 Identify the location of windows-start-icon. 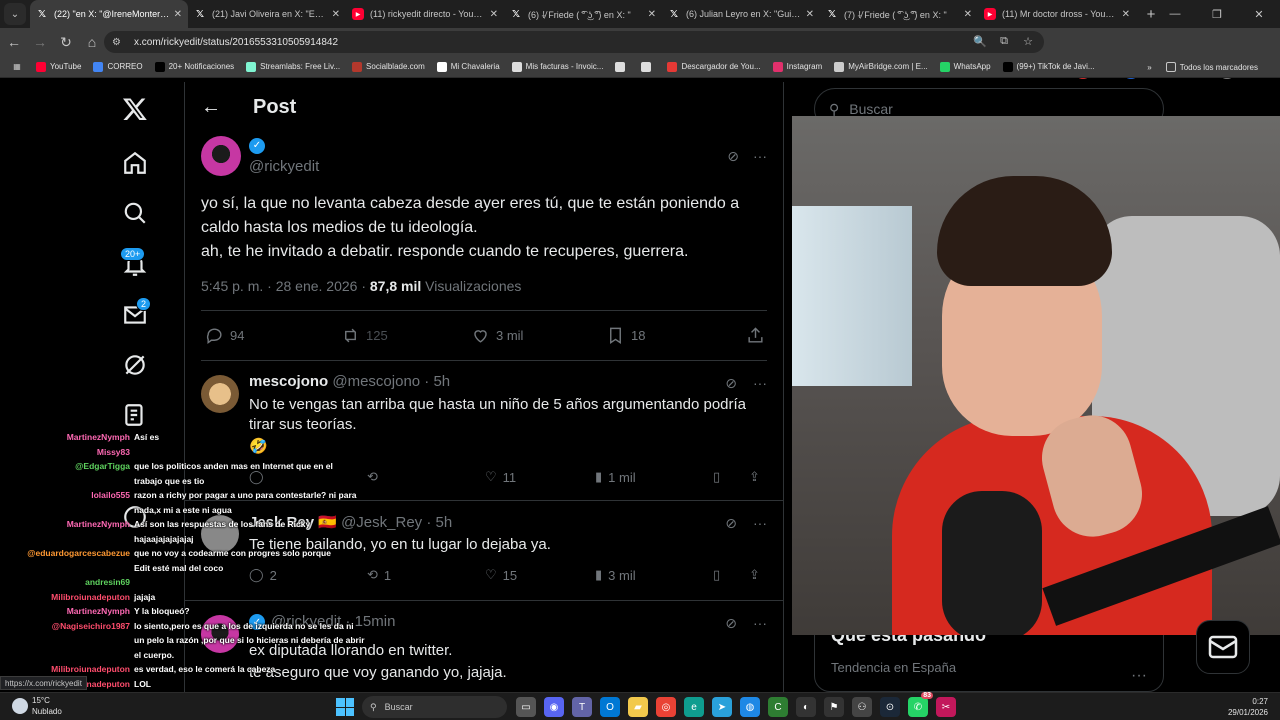
(345, 707).